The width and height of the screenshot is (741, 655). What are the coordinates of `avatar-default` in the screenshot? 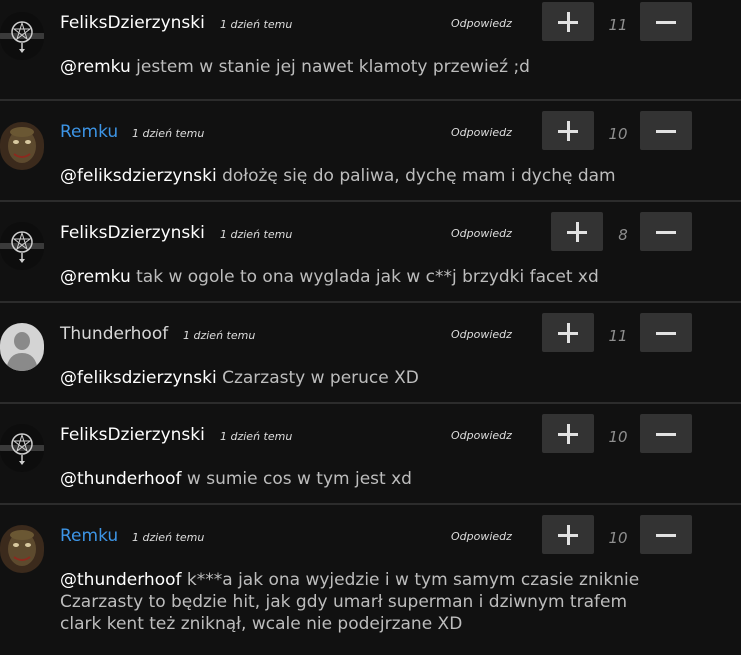 It's located at (22, 347).